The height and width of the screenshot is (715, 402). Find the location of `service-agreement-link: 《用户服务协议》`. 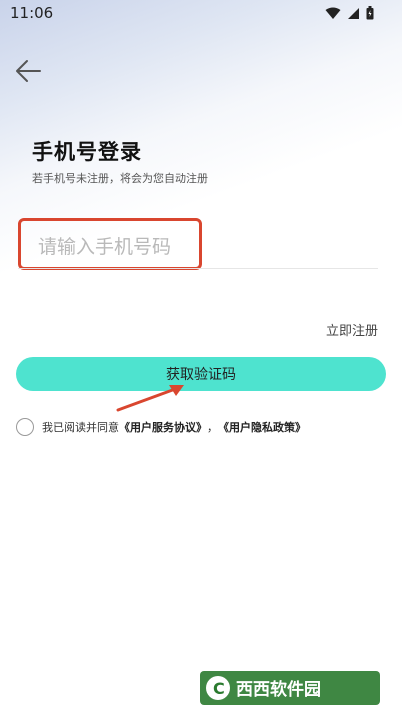

service-agreement-link: 《用户服务协议》 is located at coordinates (163, 427).